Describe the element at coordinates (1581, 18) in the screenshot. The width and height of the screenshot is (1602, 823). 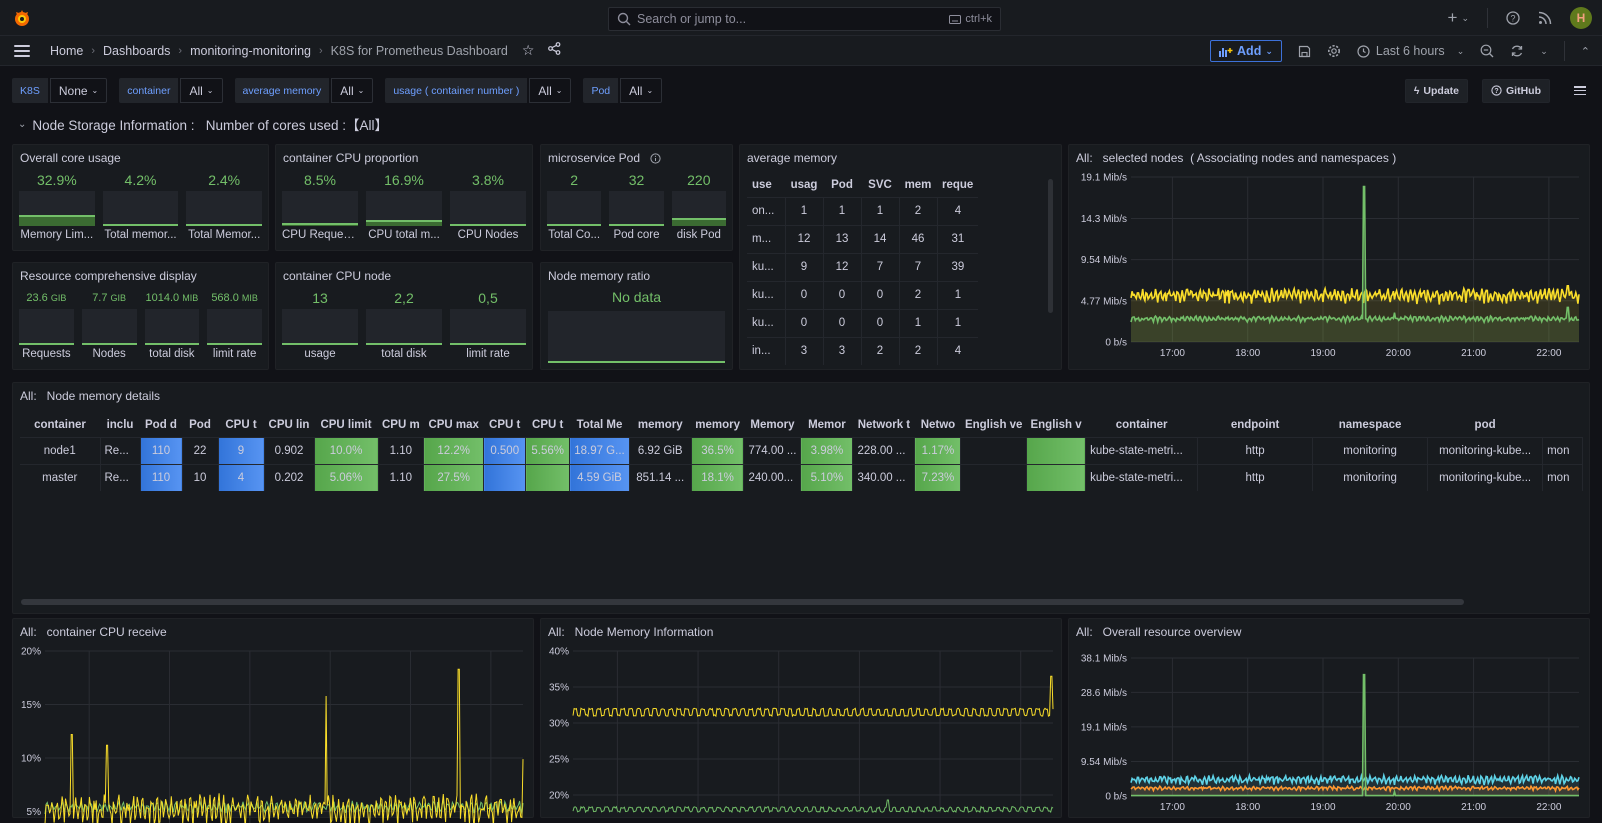
I see `user-avatar: H` at that location.